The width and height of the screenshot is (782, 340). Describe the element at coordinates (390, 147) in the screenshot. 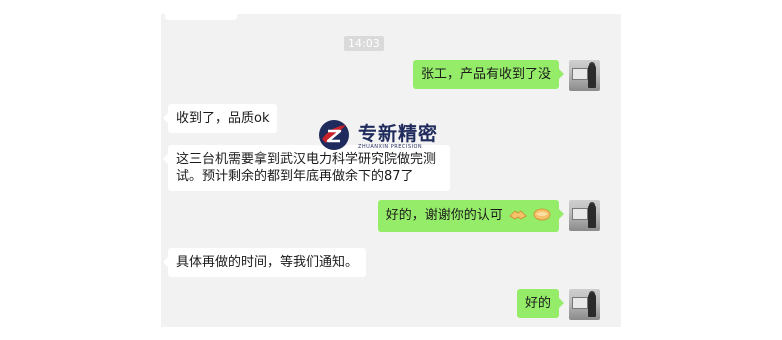

I see `watermark-subtitle: ZHUANXIN PRECISION` at that location.